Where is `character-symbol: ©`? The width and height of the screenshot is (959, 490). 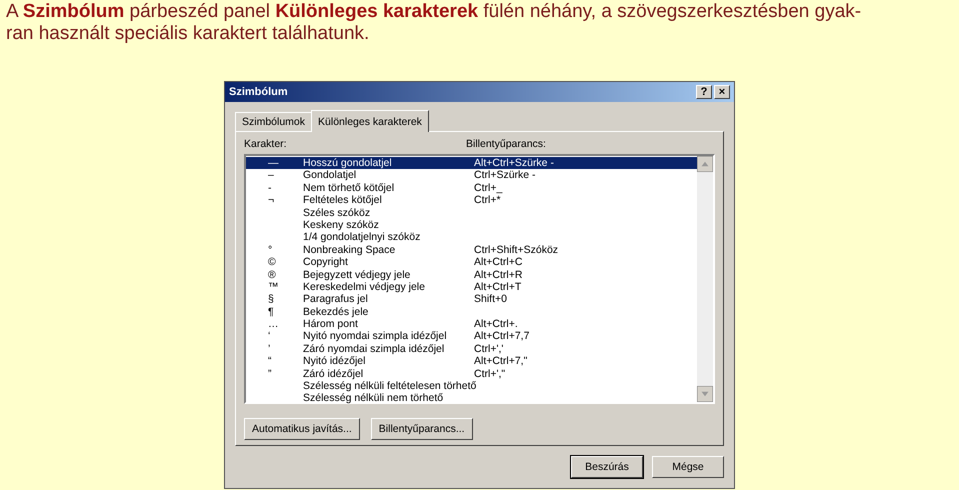 character-symbol: © is located at coordinates (272, 262).